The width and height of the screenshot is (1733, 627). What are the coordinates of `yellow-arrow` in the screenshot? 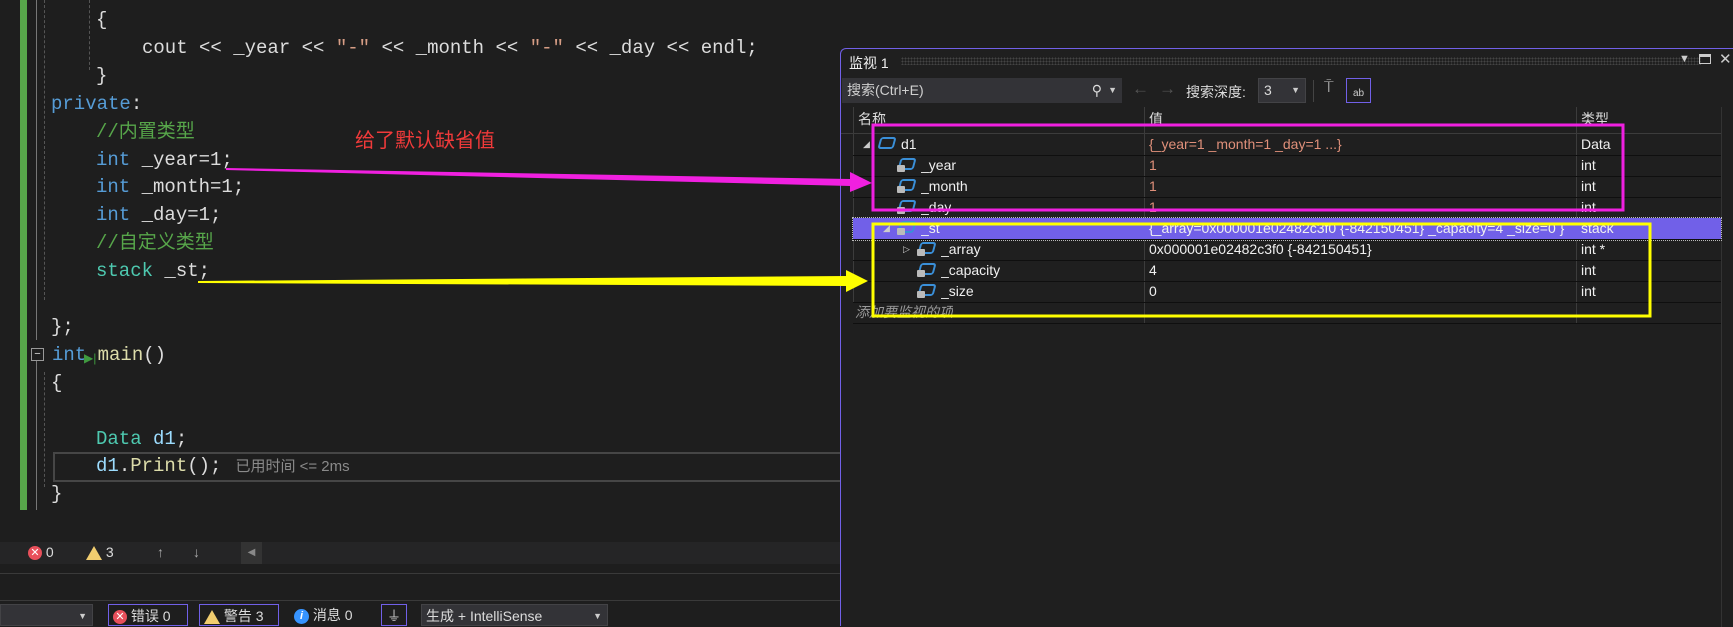 It's located at (533, 281).